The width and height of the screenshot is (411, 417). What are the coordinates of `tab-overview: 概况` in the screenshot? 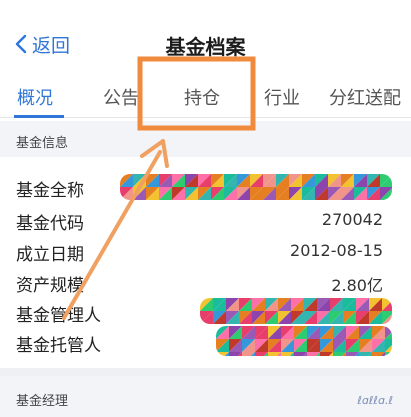 It's located at (35, 97).